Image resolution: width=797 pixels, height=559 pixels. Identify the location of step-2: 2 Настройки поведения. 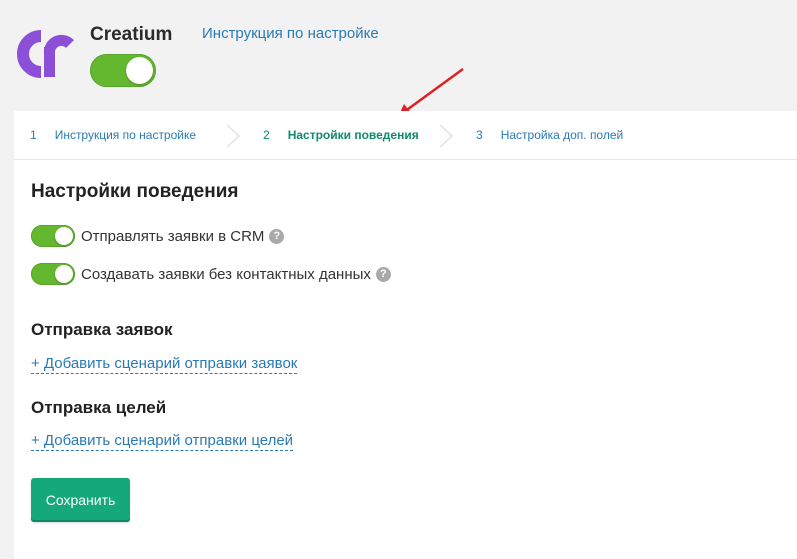
(341, 135).